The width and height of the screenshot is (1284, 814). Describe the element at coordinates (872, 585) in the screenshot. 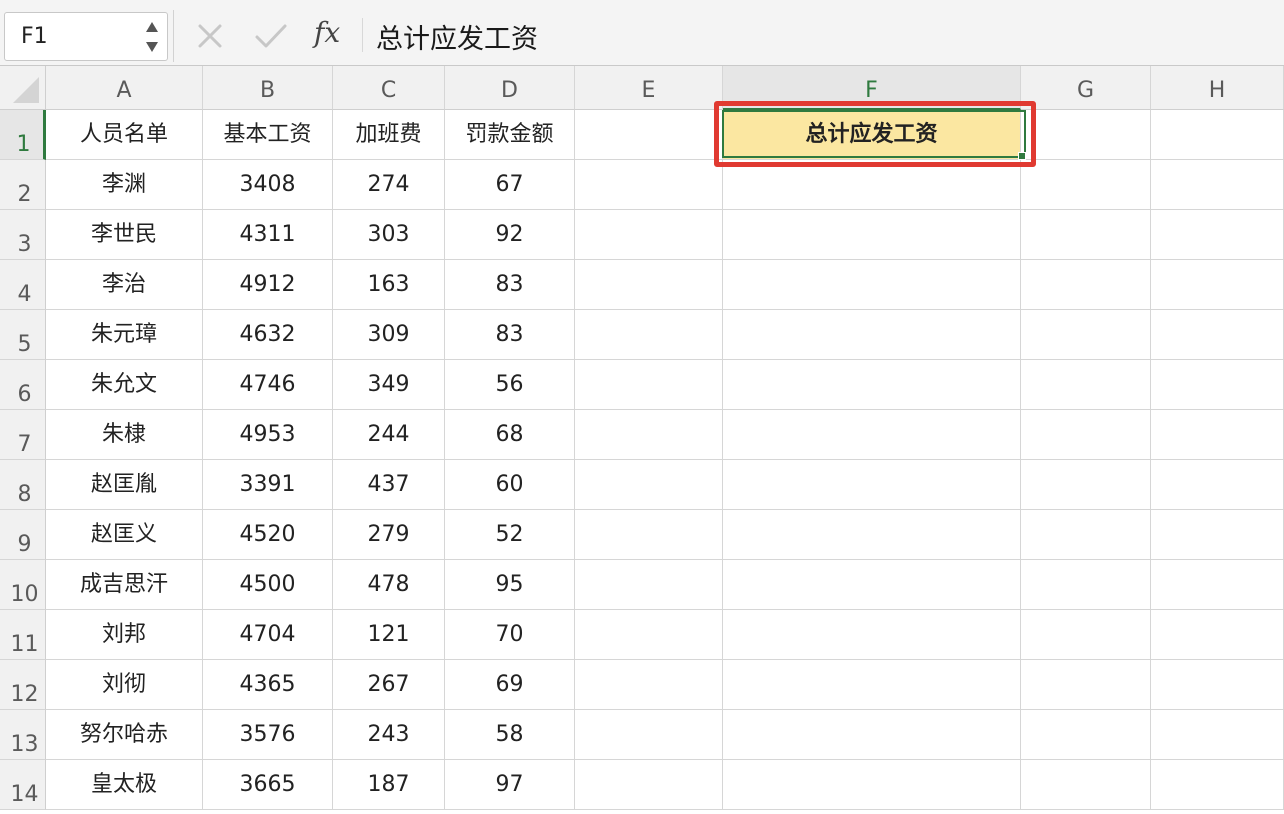

I see `cell-f10` at that location.